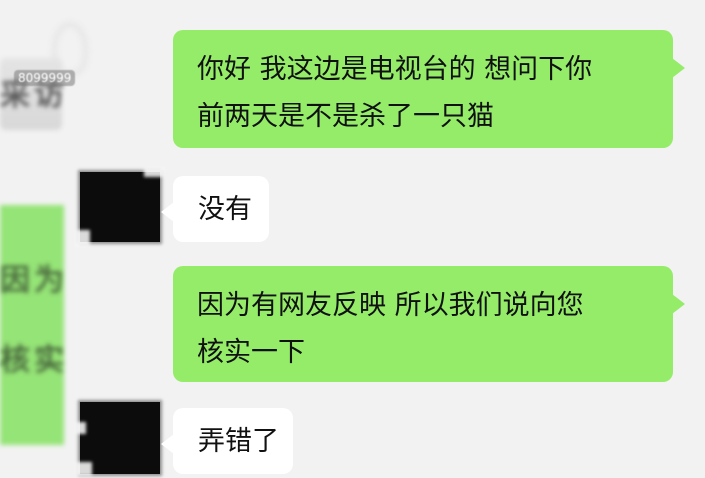 The width and height of the screenshot is (705, 478). What do you see at coordinates (395, 69) in the screenshot?
I see `message-text-line: 你好 我这边是电视台的 想问下你` at bounding box center [395, 69].